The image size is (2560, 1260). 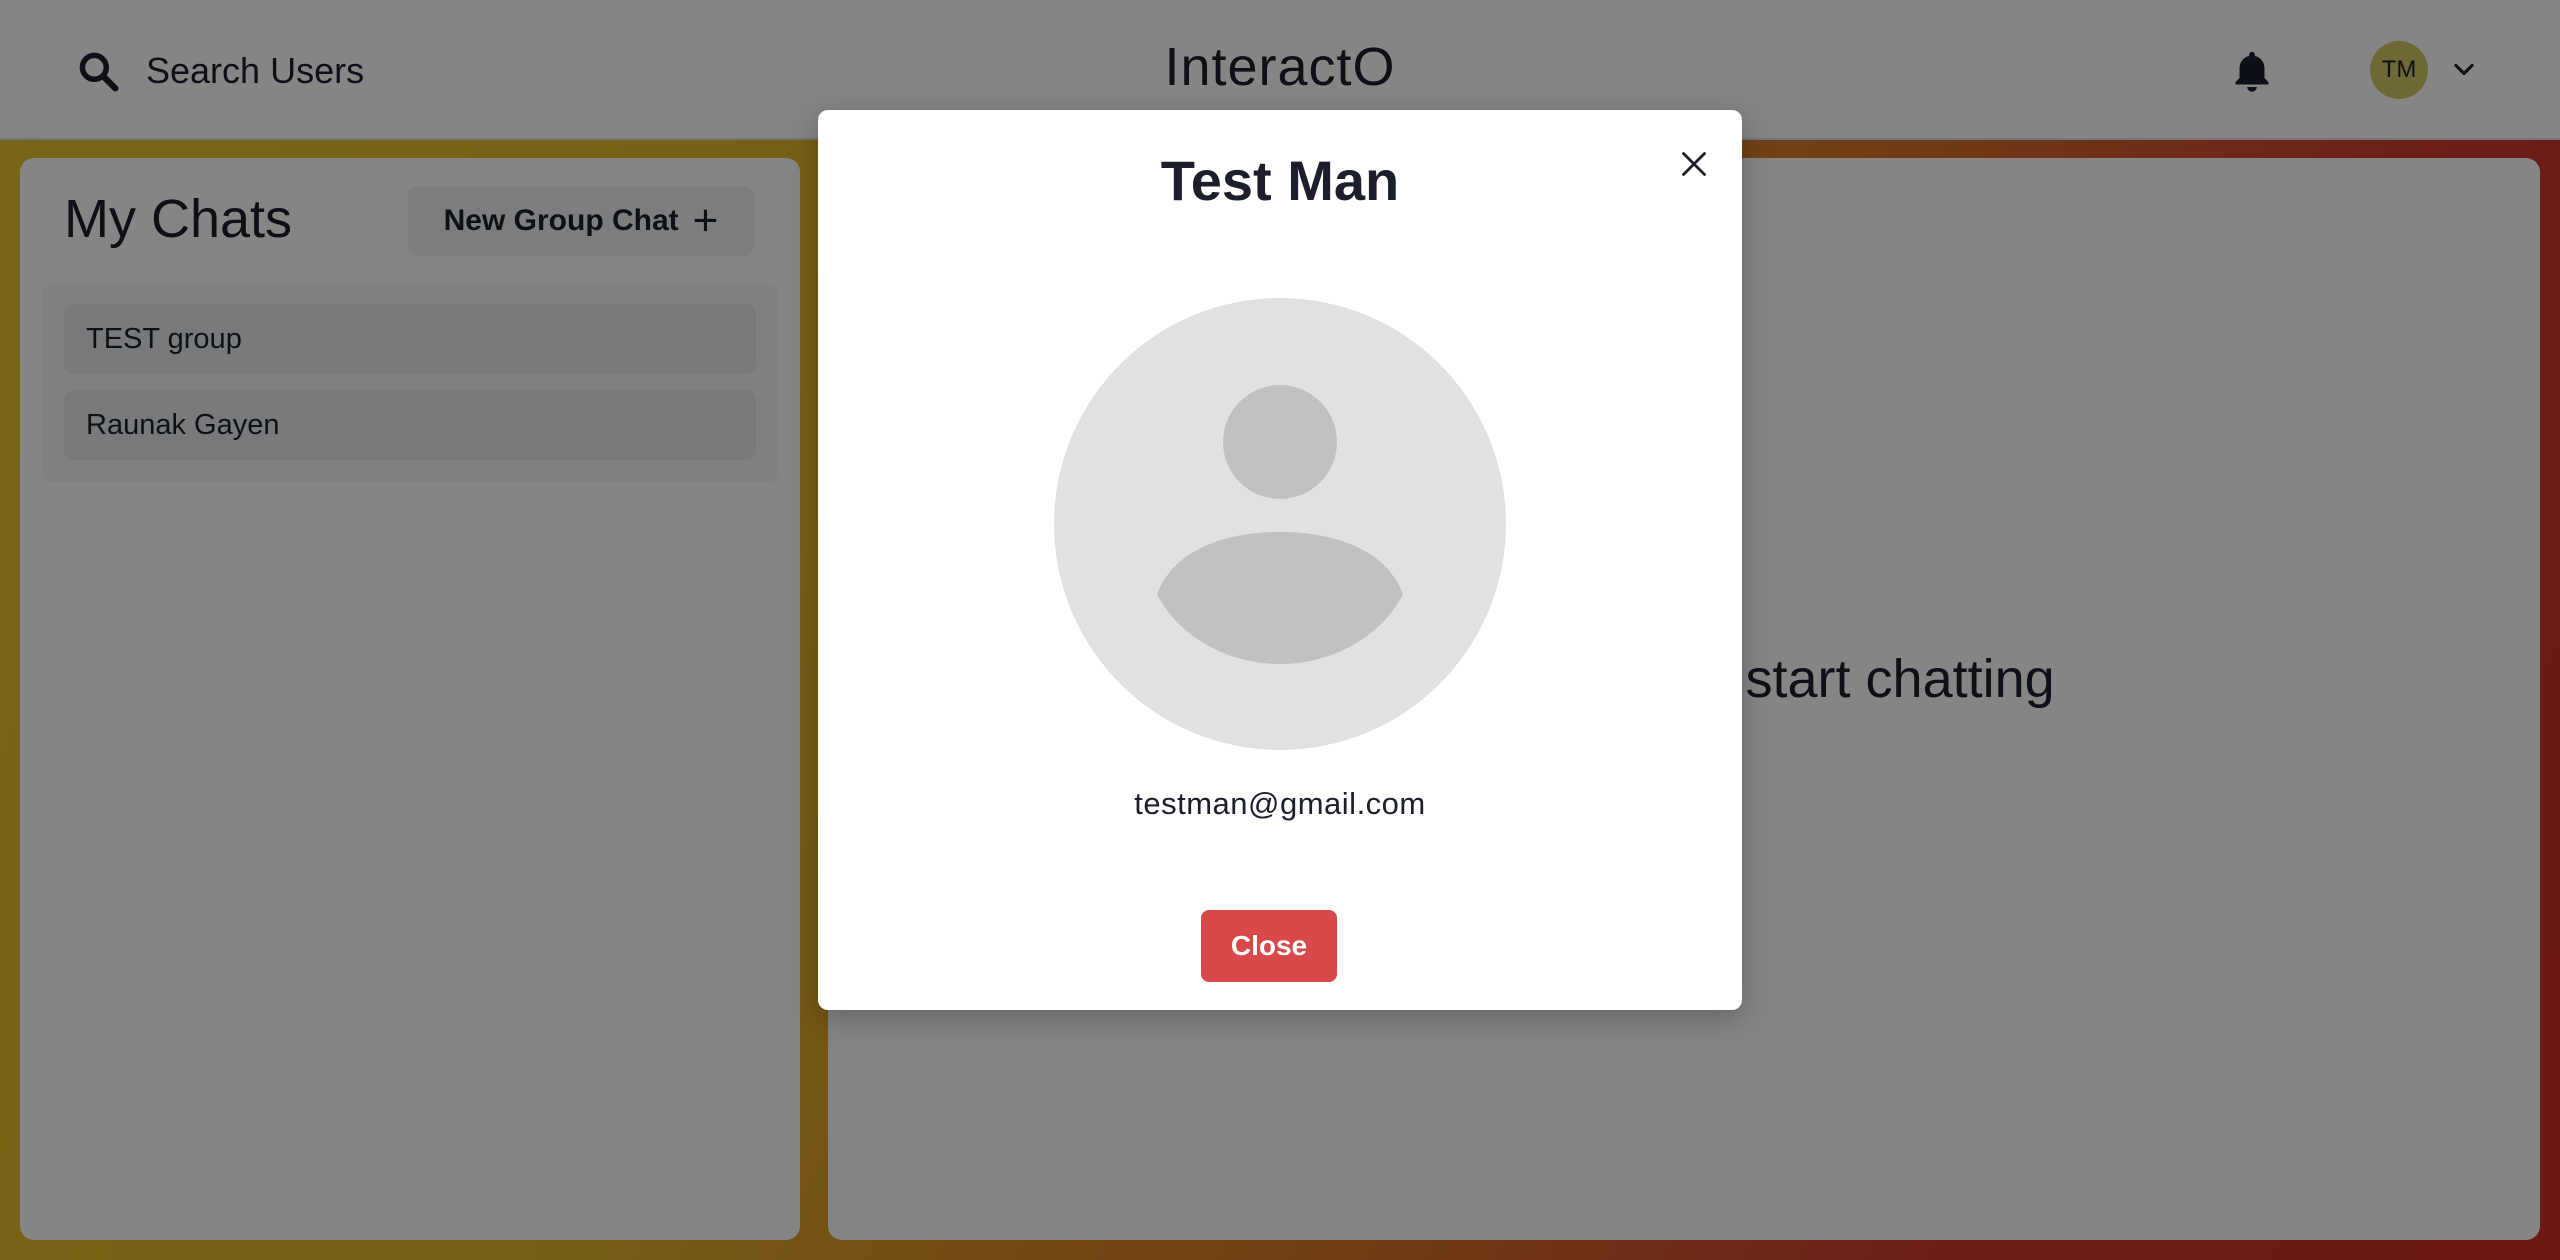 What do you see at coordinates (1280, 524) in the screenshot?
I see `profile-picture` at bounding box center [1280, 524].